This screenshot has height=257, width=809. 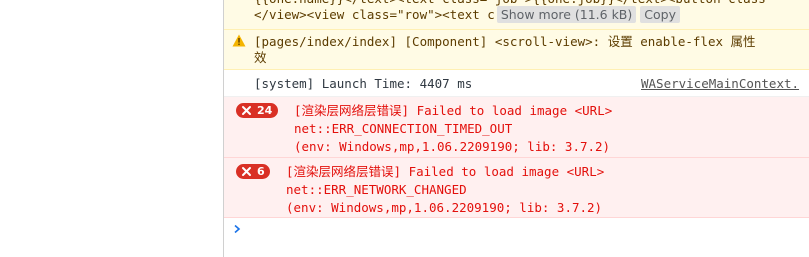 I want to click on warning-text-line-2: 效, so click(x=260, y=57).